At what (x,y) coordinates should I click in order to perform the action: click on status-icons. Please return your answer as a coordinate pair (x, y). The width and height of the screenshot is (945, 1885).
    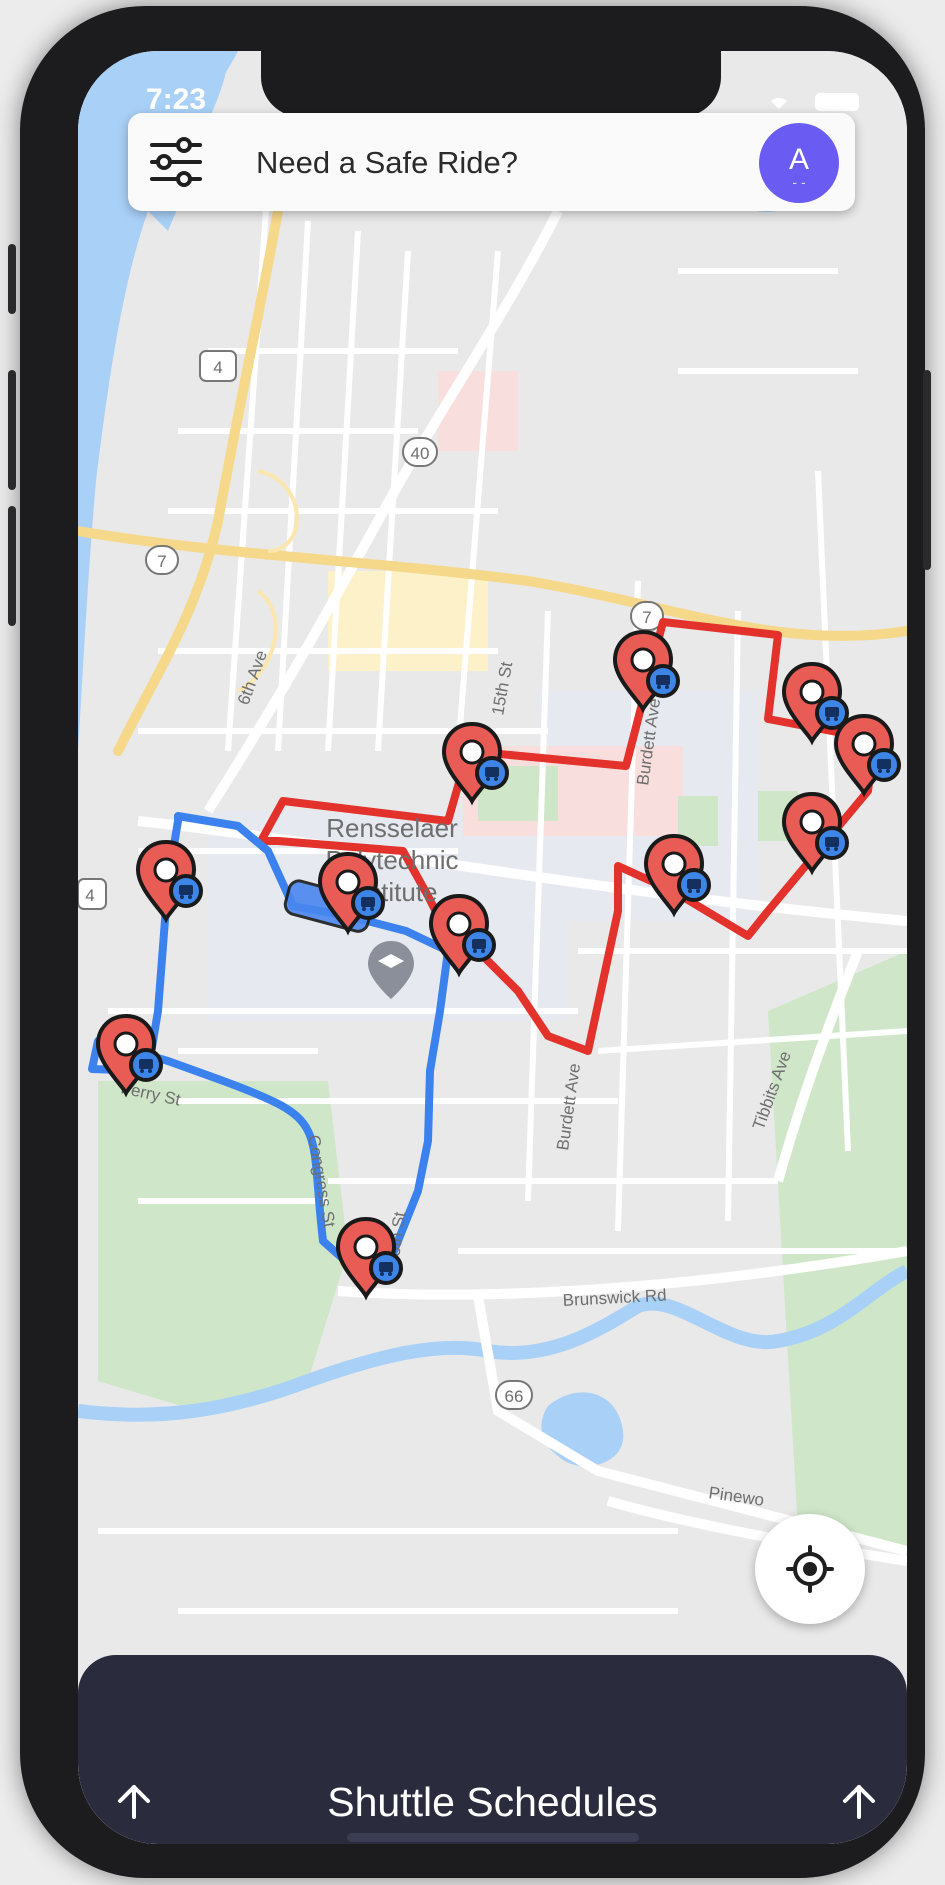
    Looking at the image, I should click on (815, 102).